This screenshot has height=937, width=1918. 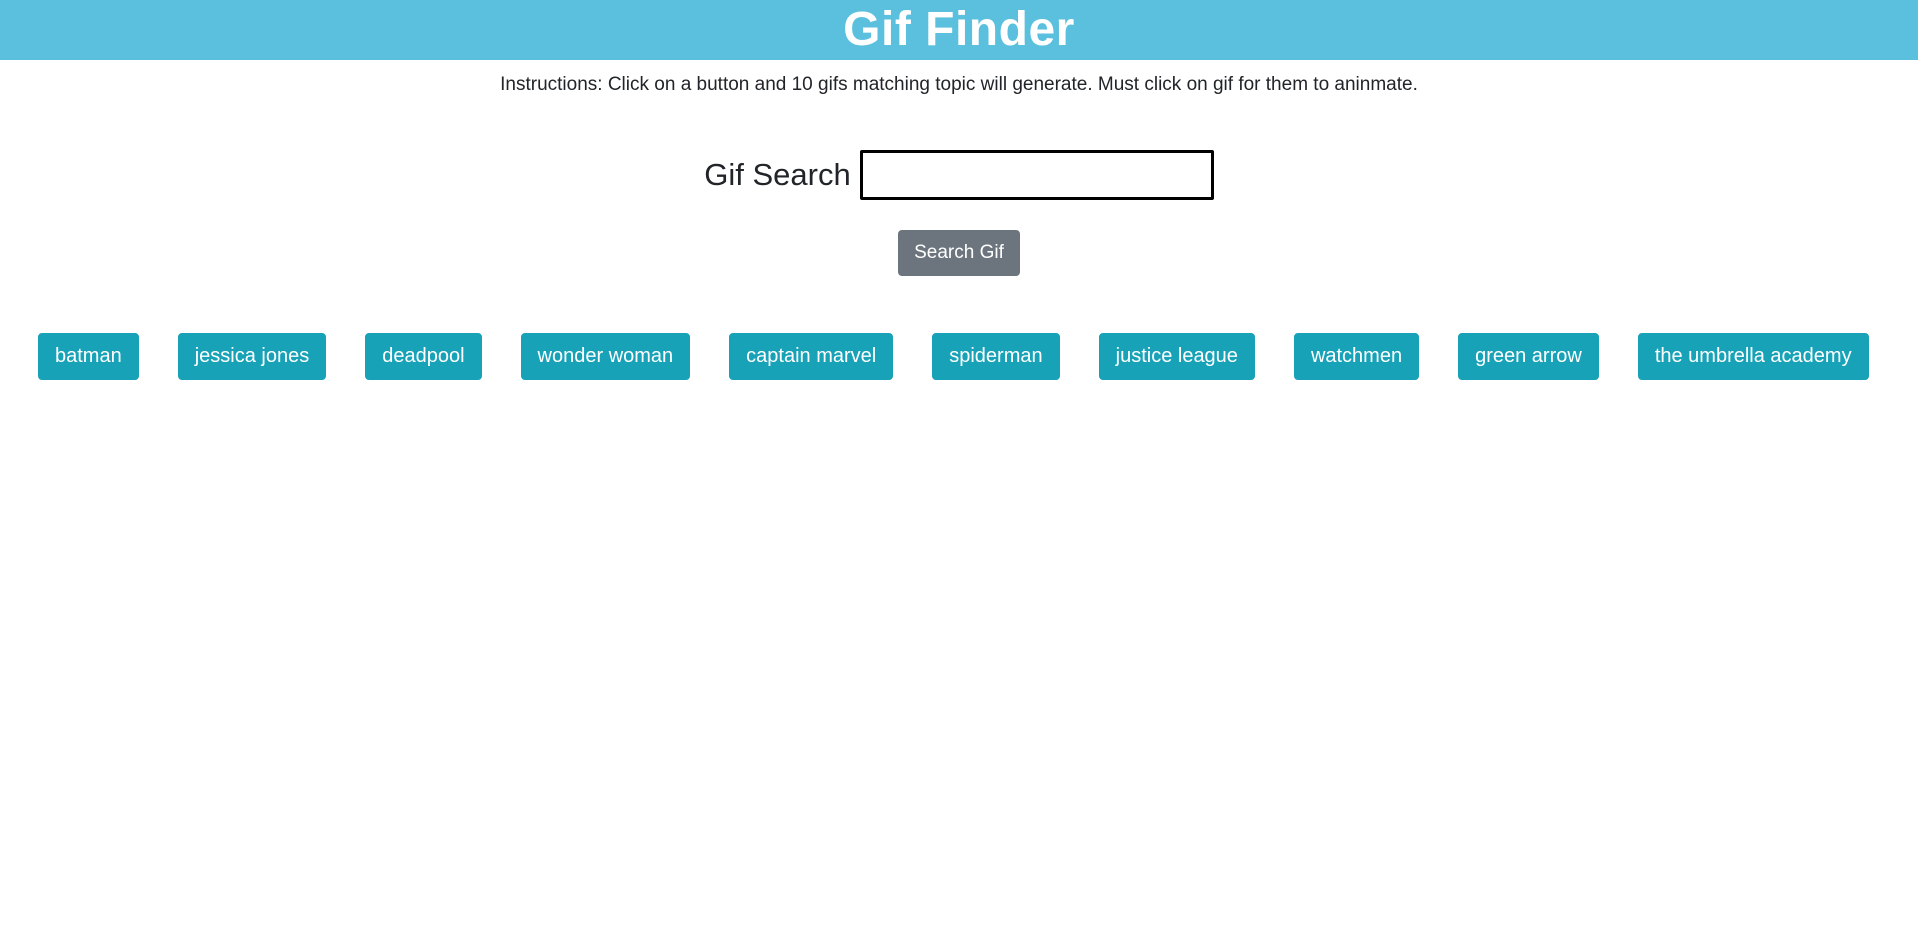 I want to click on search-row: Gif Search, so click(x=959, y=175).